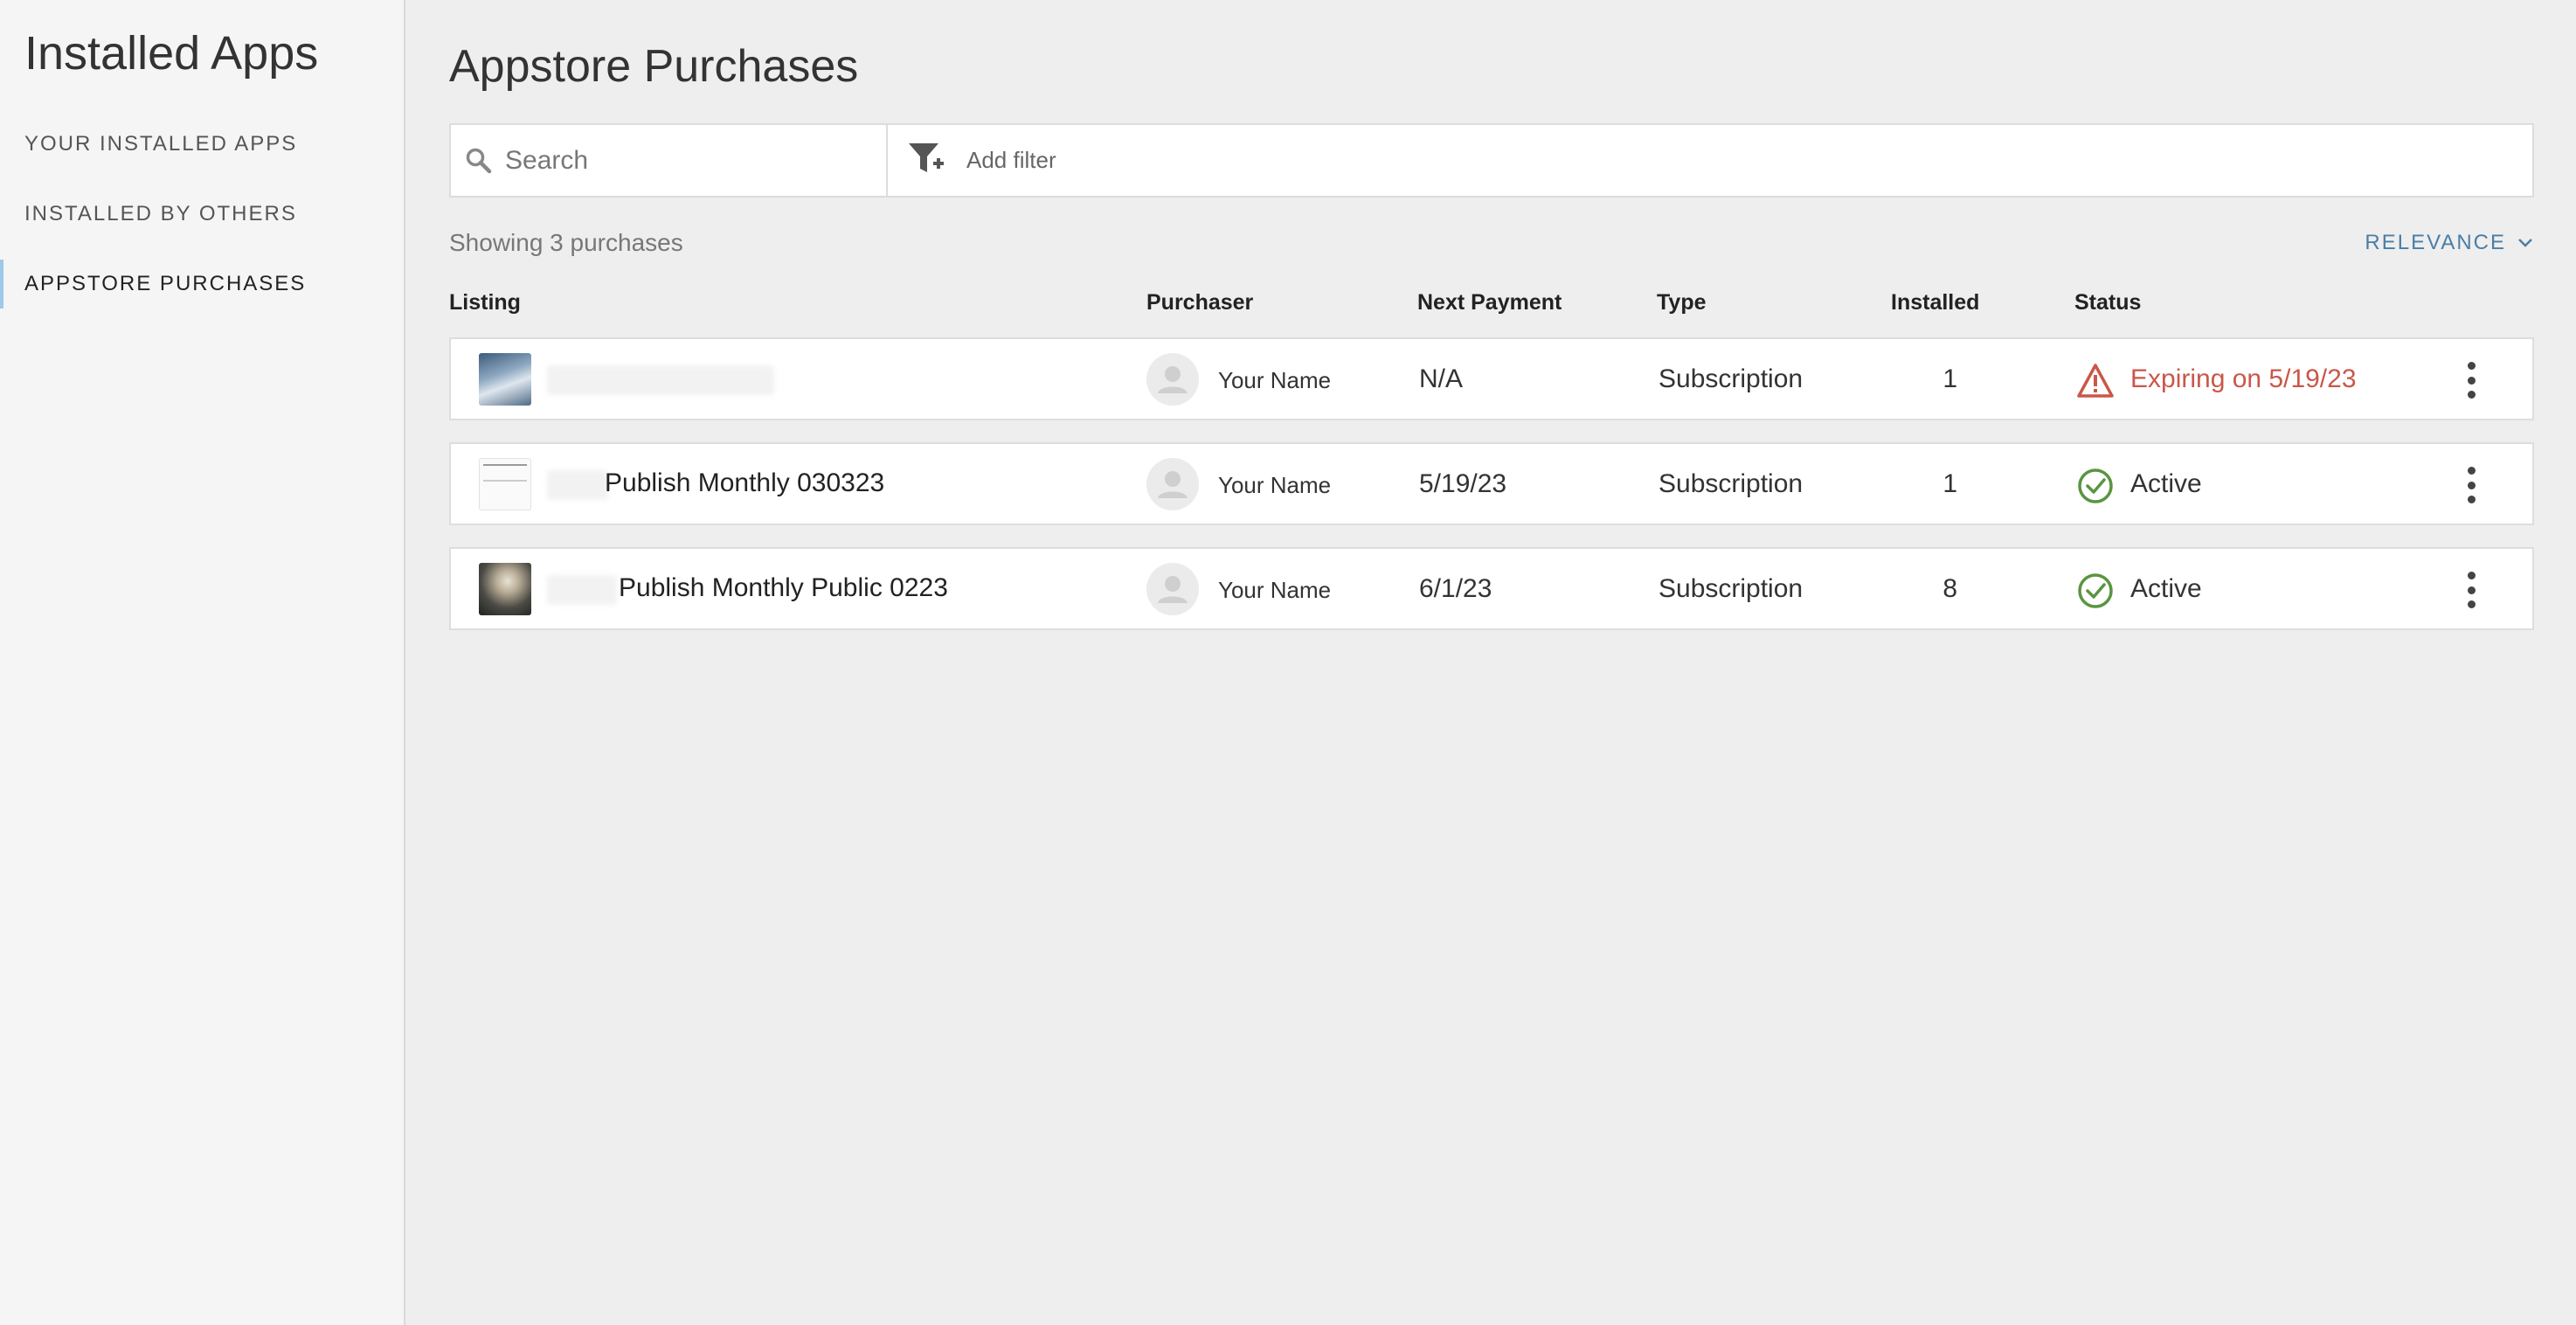 This screenshot has width=2576, height=1325. I want to click on sidebar-item-installed-by-others: INSTALLED BY OTHERS, so click(202, 214).